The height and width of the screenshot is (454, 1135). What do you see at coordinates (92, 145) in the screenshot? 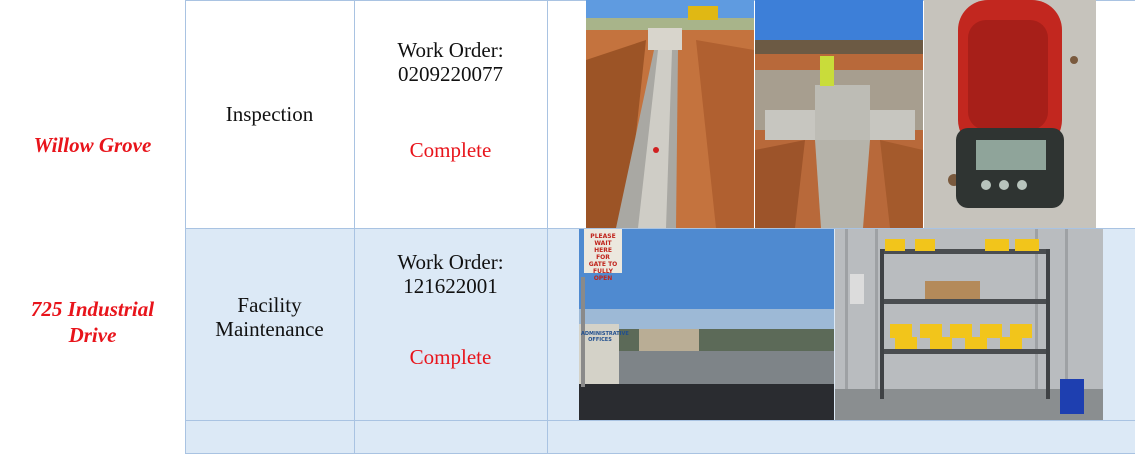
I see `location-label-willow-grove: Willow Grove` at bounding box center [92, 145].